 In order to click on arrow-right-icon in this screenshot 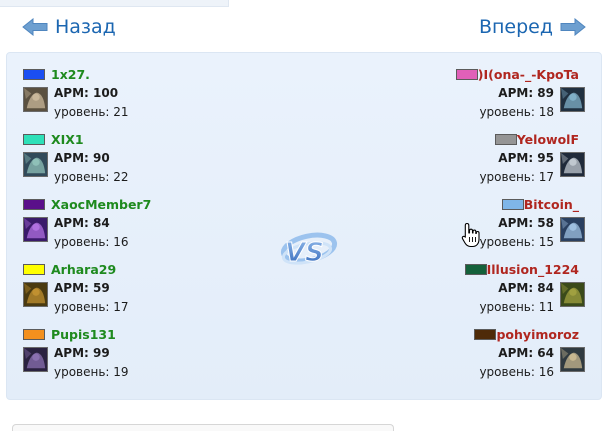, I will do `click(573, 27)`.